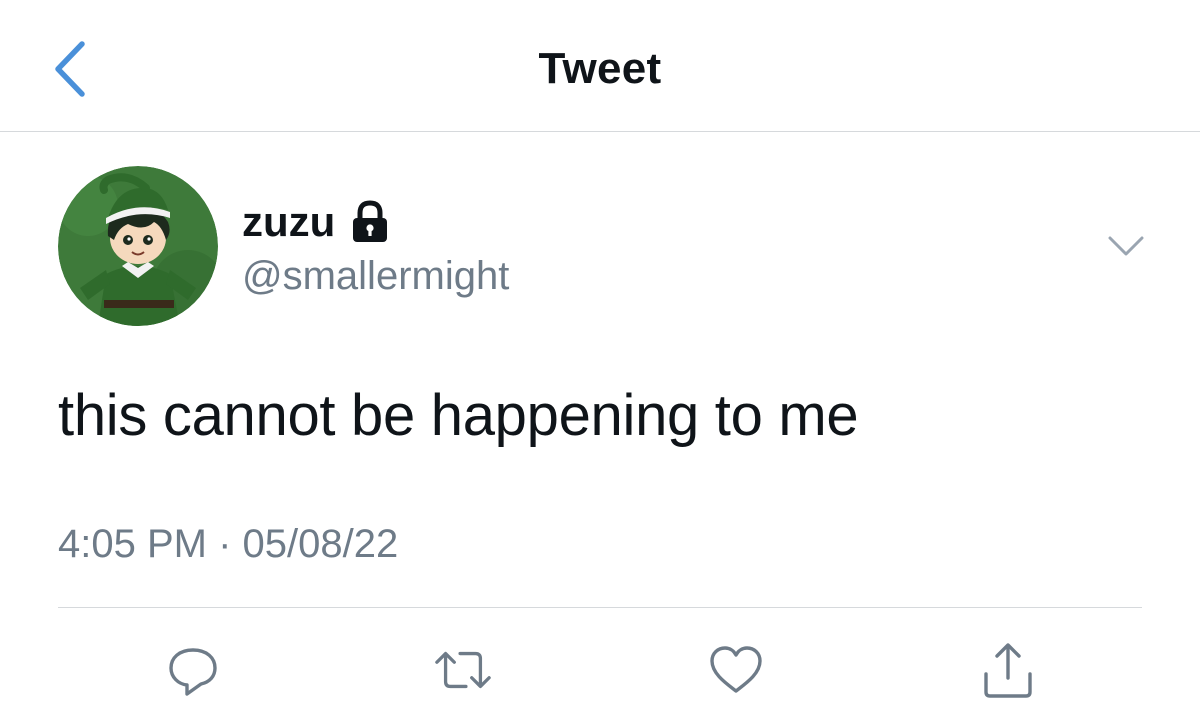 The height and width of the screenshot is (727, 1200). I want to click on reply-button, so click(193, 670).